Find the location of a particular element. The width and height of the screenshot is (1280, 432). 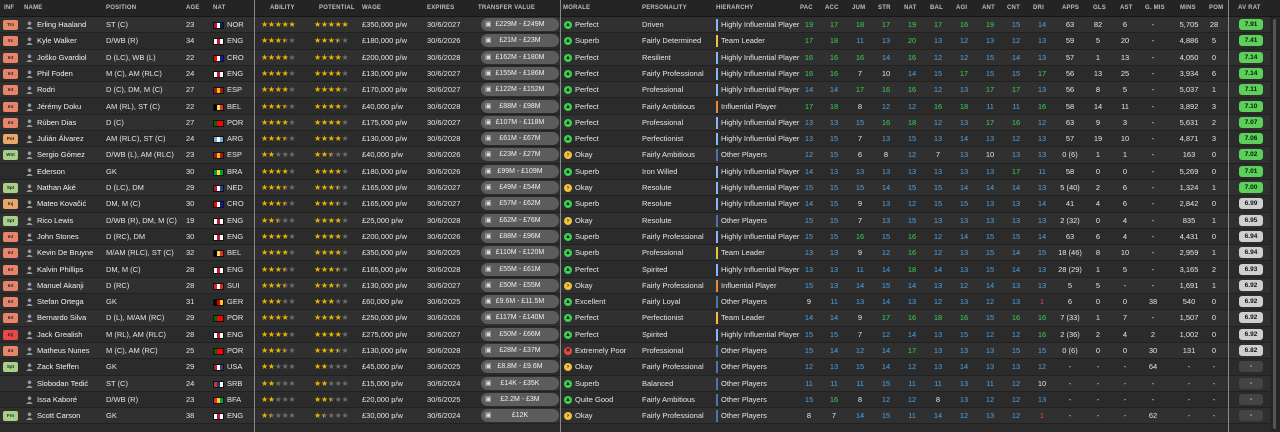

player-name: Julián Álvarez is located at coordinates (71, 139).